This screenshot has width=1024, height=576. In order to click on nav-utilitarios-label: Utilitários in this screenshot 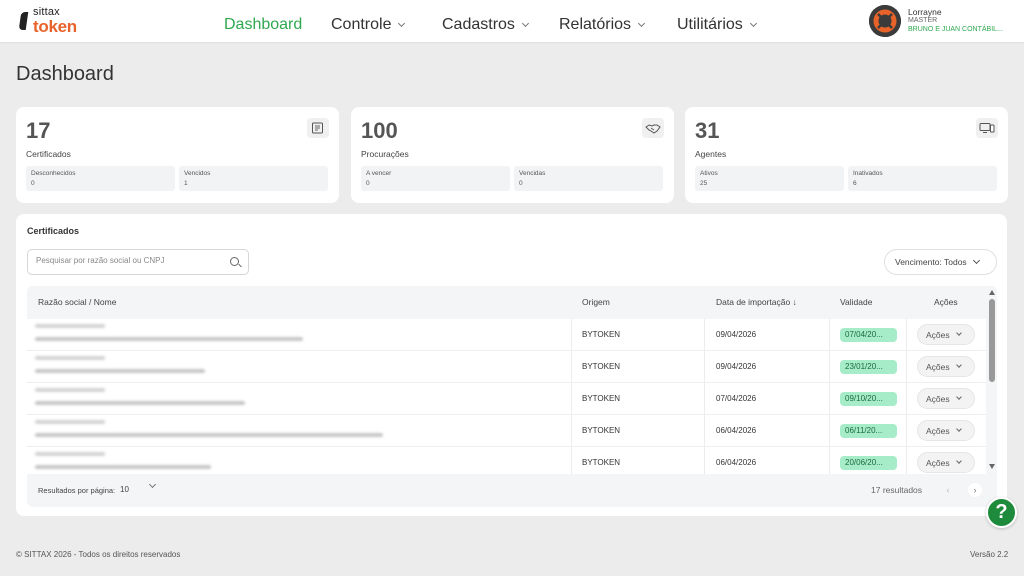, I will do `click(710, 24)`.